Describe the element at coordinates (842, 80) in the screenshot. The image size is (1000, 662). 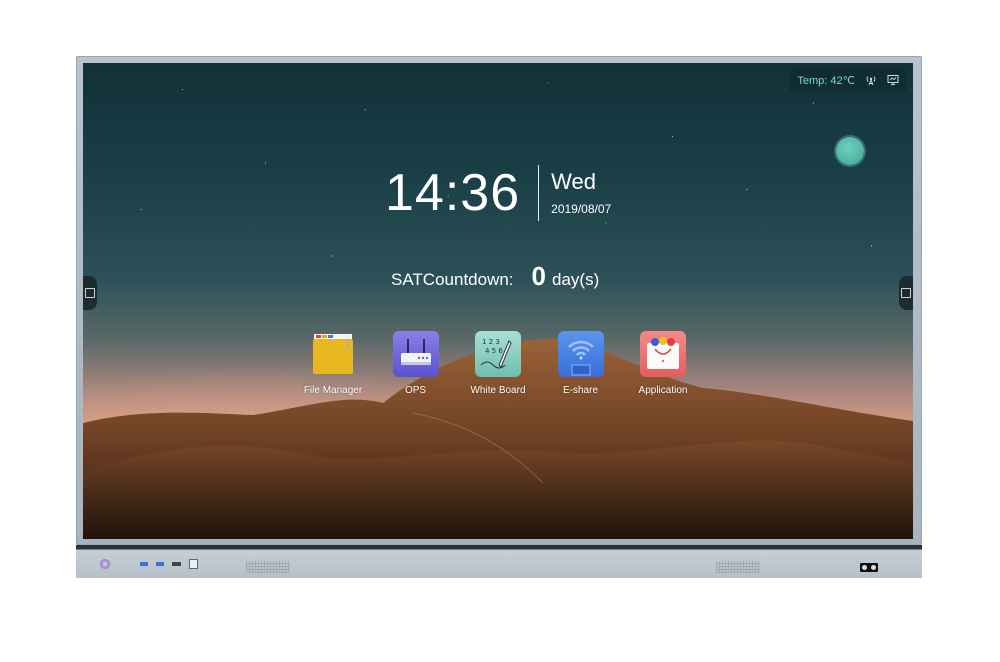
I see `temperature-value: 42℃` at that location.